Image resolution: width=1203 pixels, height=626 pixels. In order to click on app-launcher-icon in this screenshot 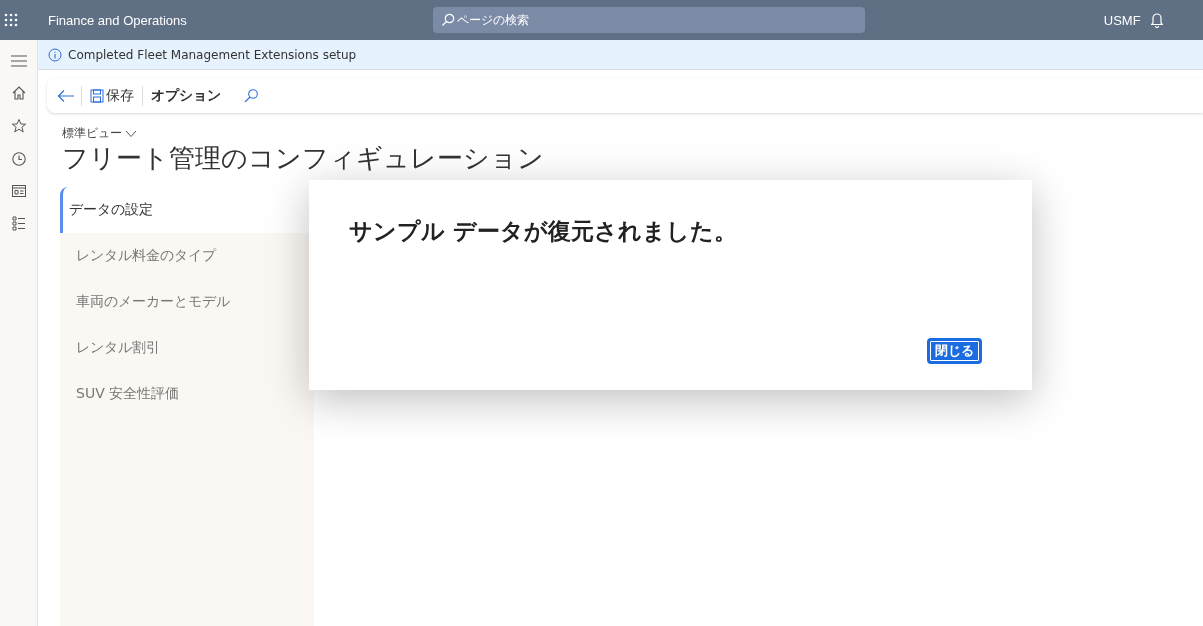, I will do `click(11, 20)`.